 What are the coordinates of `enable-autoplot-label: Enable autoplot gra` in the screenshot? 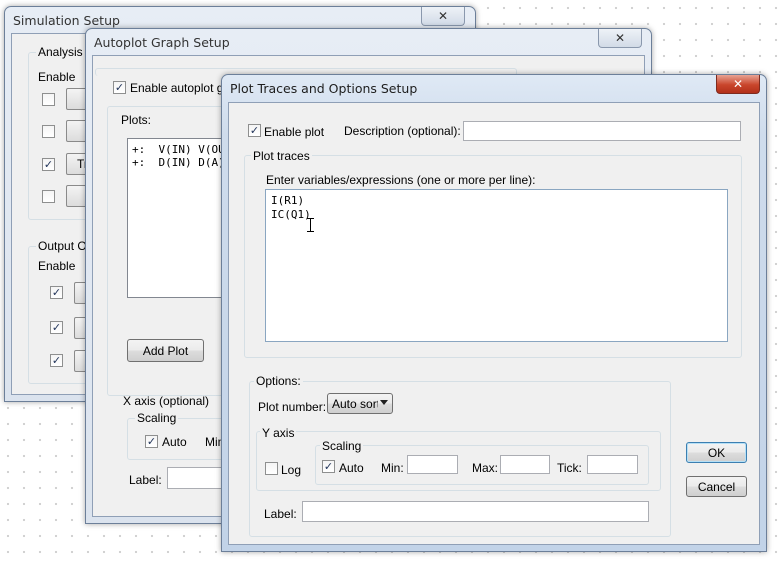 It's located at (182, 88).